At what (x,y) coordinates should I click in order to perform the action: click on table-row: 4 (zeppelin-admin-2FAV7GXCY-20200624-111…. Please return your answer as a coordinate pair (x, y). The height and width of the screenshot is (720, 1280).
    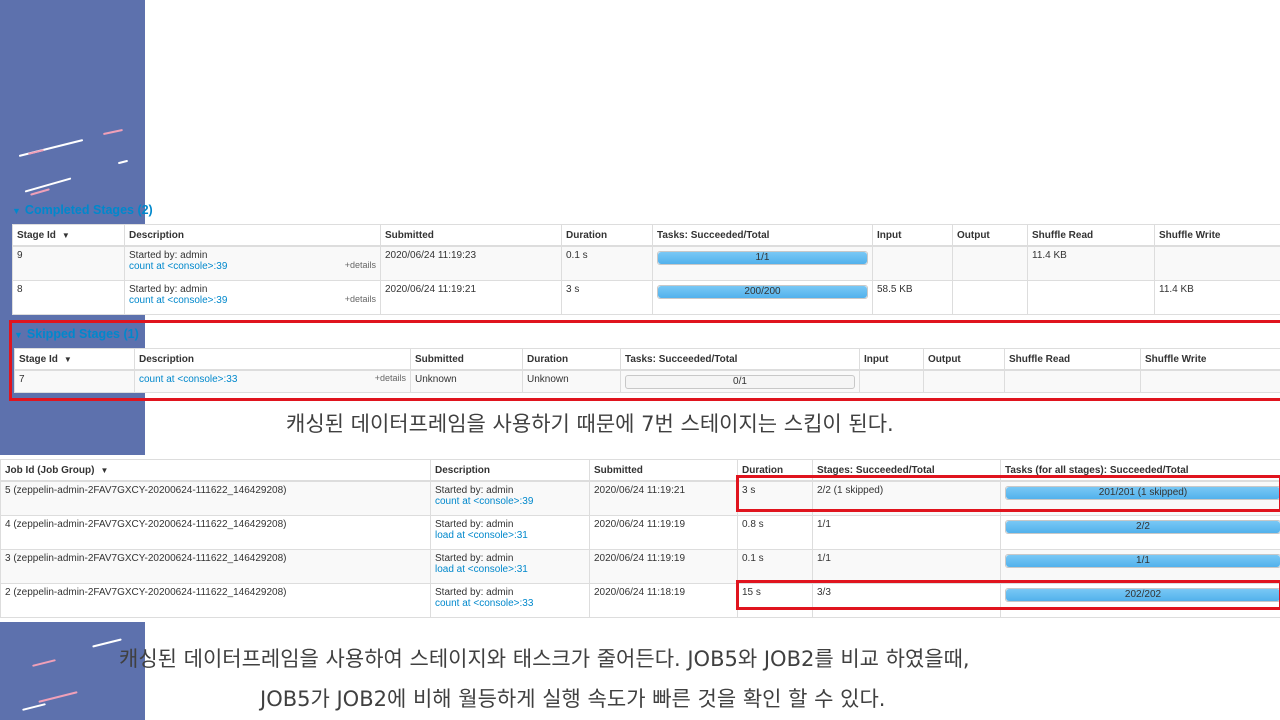
    Looking at the image, I should click on (640, 532).